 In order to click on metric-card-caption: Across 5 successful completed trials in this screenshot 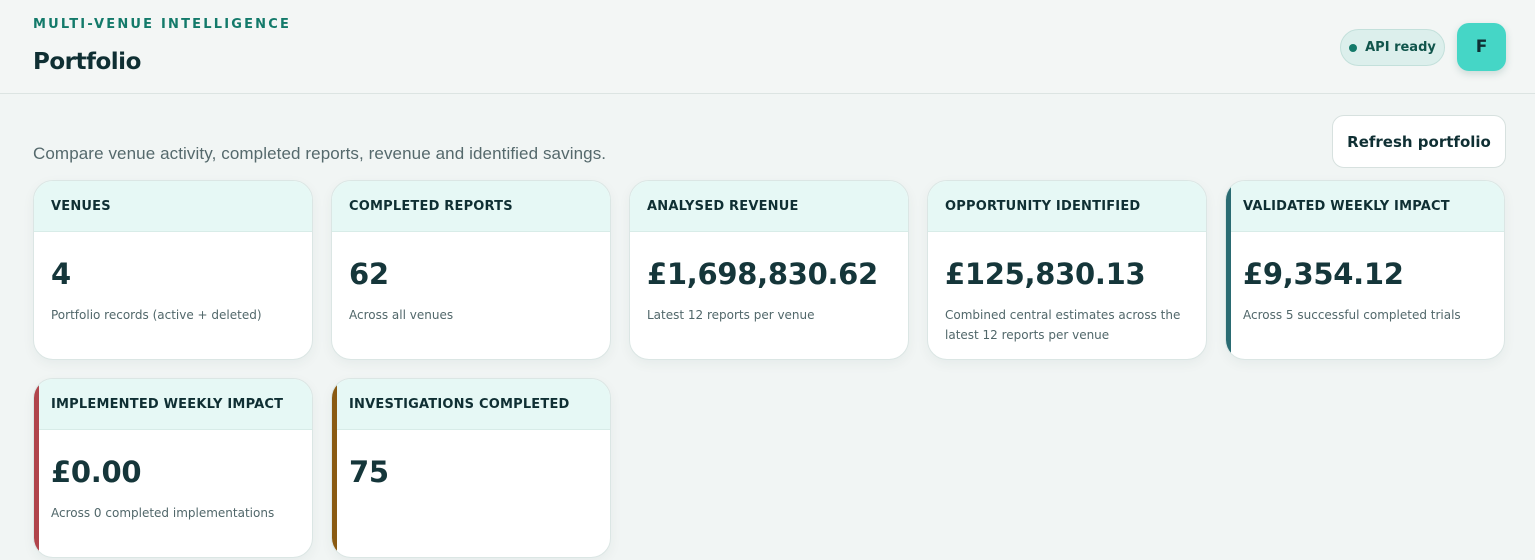, I will do `click(1352, 315)`.